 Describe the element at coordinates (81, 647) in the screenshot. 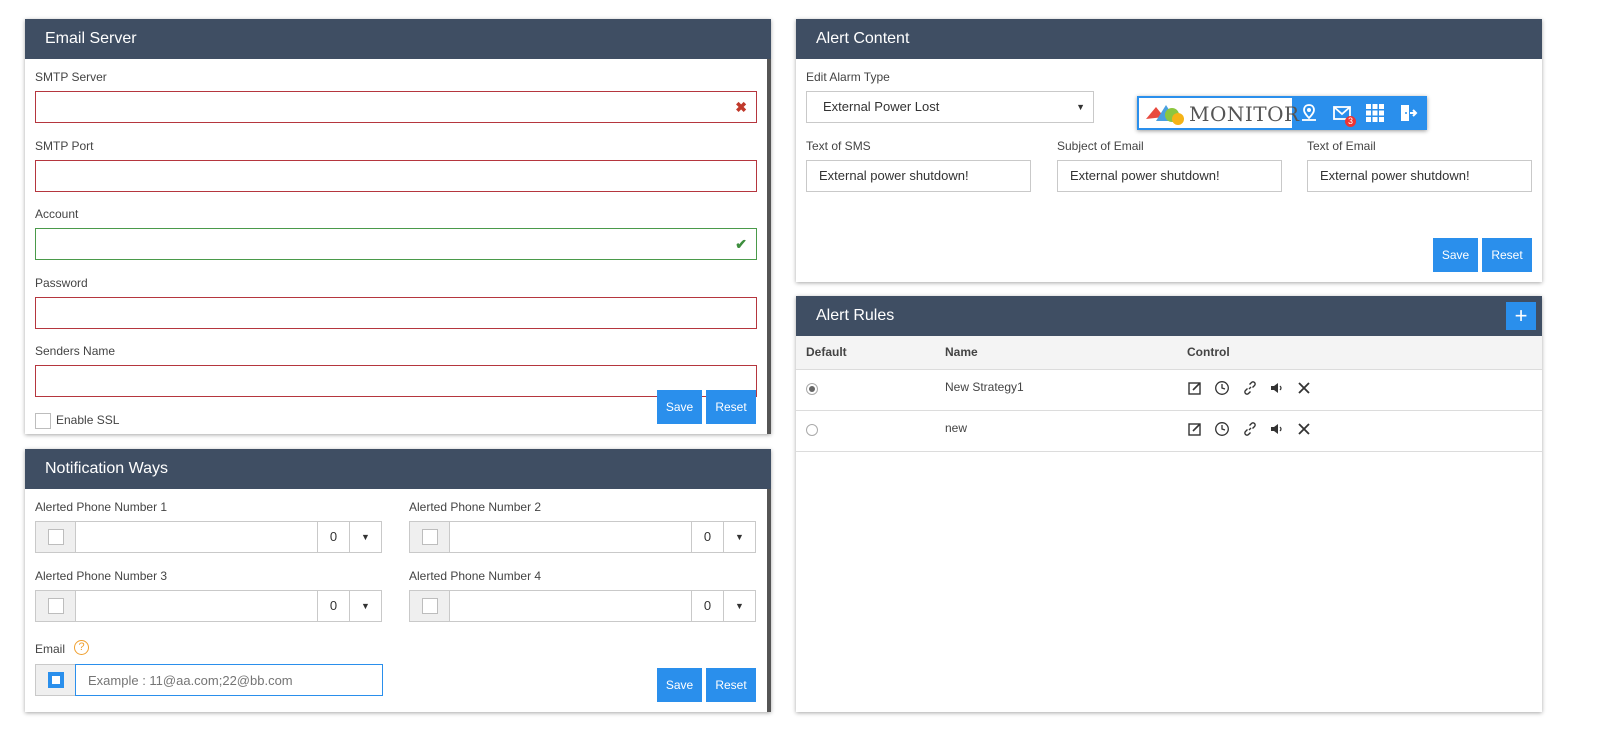

I see `help-icon: ?` at that location.